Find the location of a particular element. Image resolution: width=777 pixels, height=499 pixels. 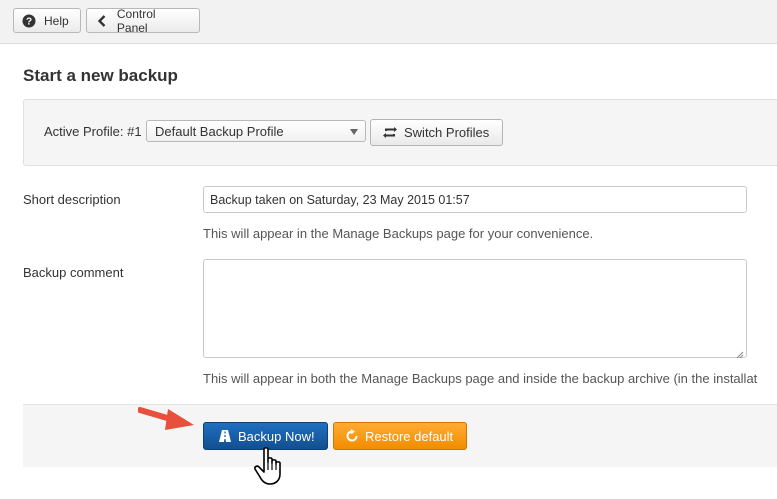

backup-now-label: Backup Now! is located at coordinates (276, 436).